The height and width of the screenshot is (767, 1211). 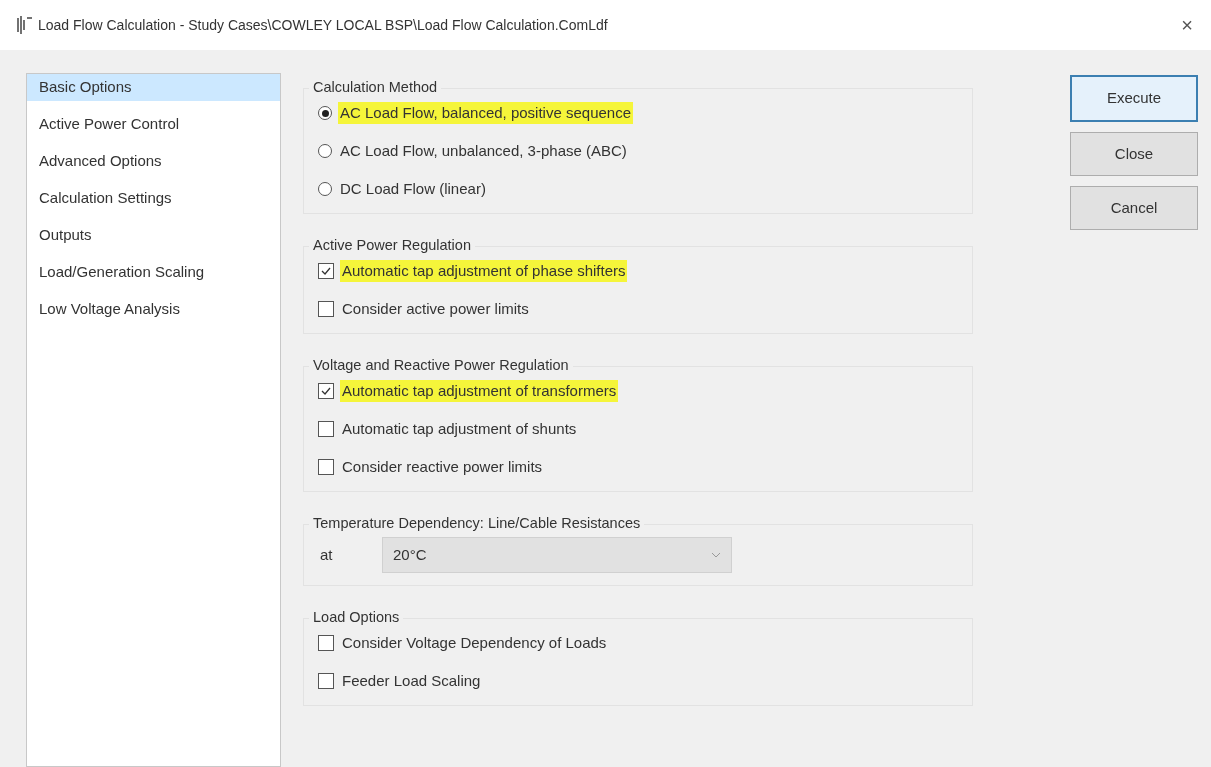 What do you see at coordinates (486, 113) in the screenshot?
I see `option-label: AC Load Flow, balanced, positive sequence` at bounding box center [486, 113].